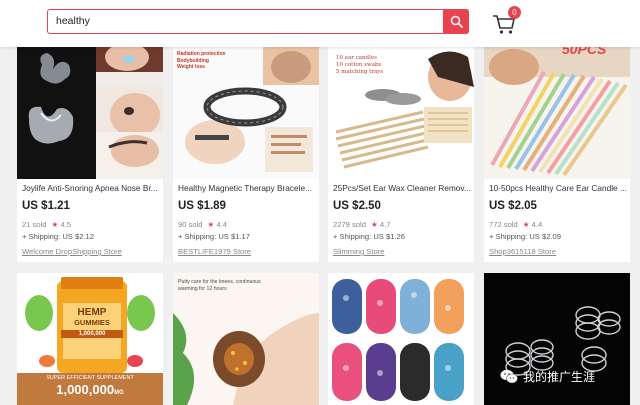 The height and width of the screenshot is (405, 640). Describe the element at coordinates (402, 252) in the screenshot. I see `store-link: Slimming Store` at that location.